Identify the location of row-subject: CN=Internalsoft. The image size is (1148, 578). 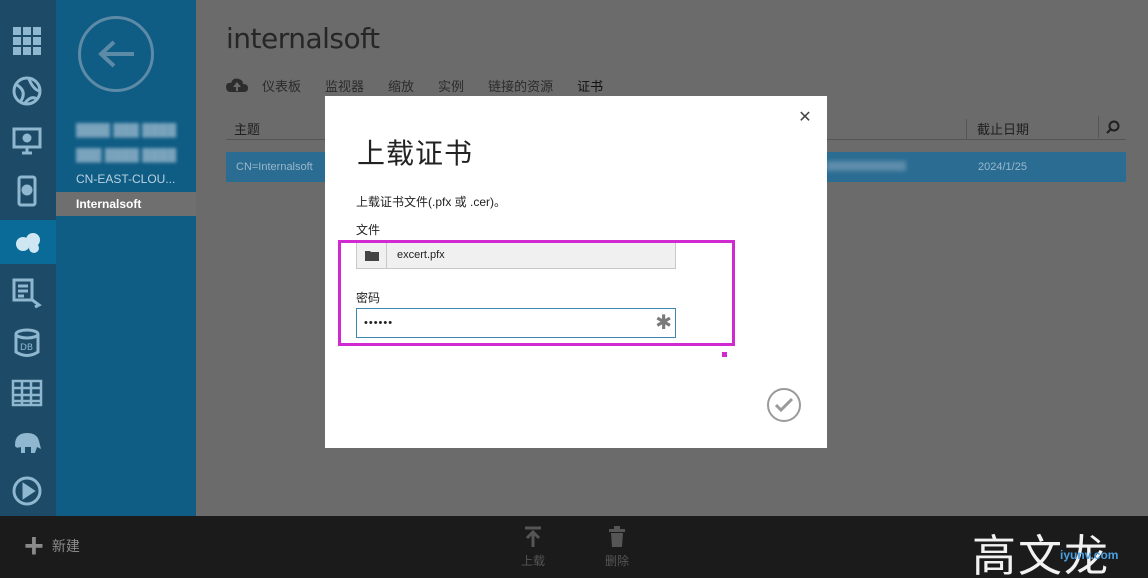
(274, 167).